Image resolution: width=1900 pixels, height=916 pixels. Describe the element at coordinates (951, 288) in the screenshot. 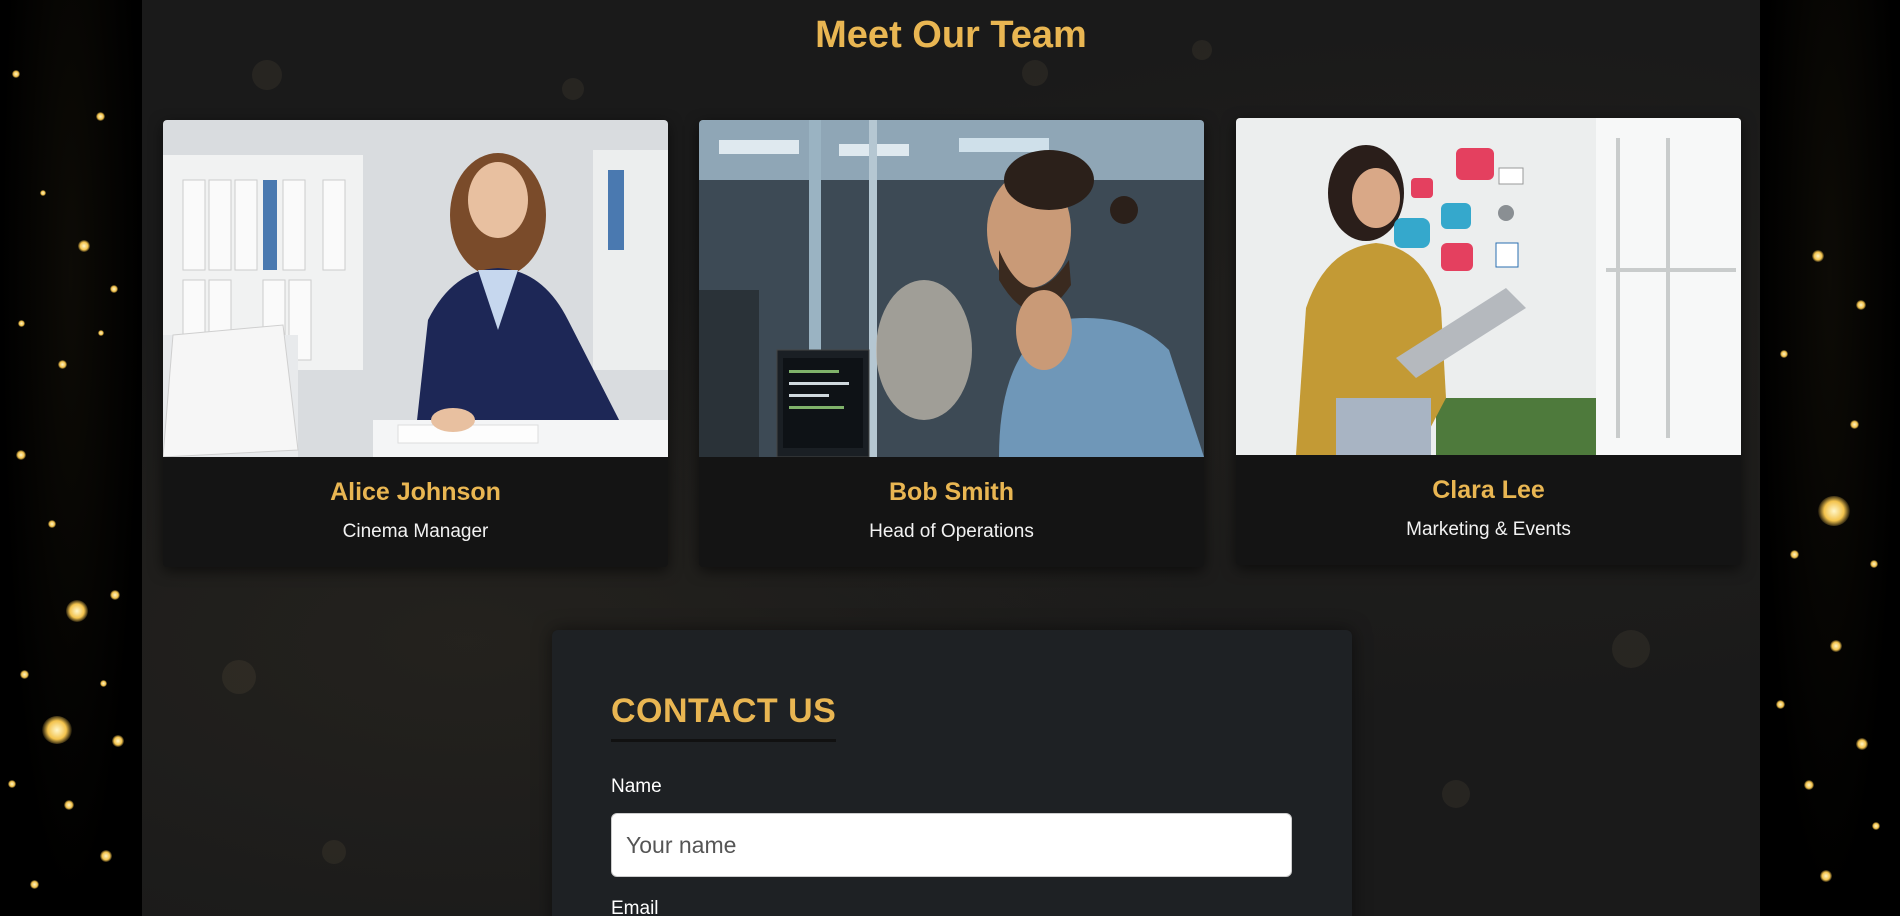

I see `bob-photo` at that location.